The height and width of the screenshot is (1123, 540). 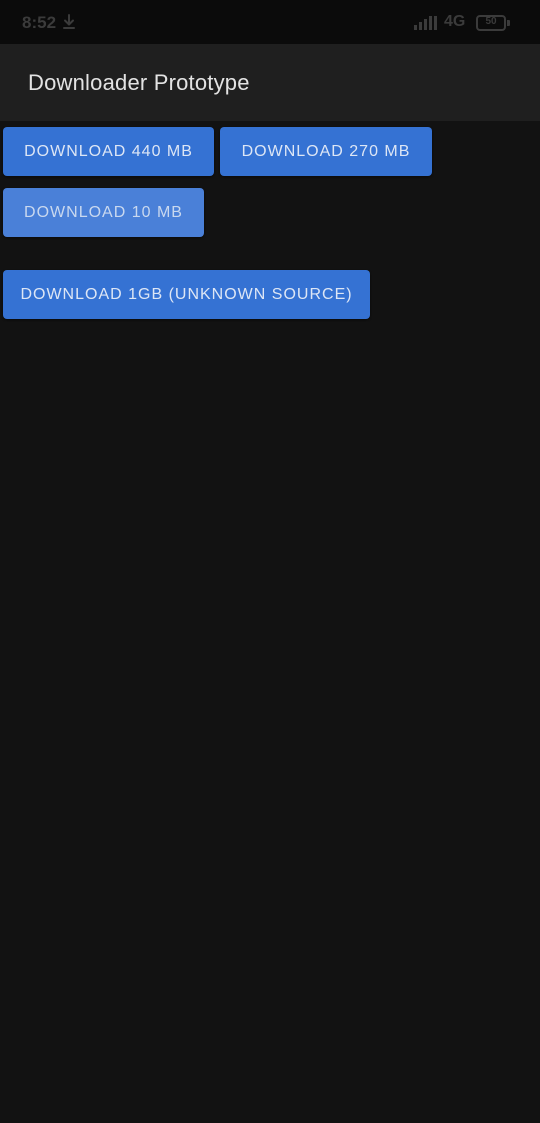 I want to click on download-270mb-button: DOWNLOAD 270 MB, so click(x=326, y=151).